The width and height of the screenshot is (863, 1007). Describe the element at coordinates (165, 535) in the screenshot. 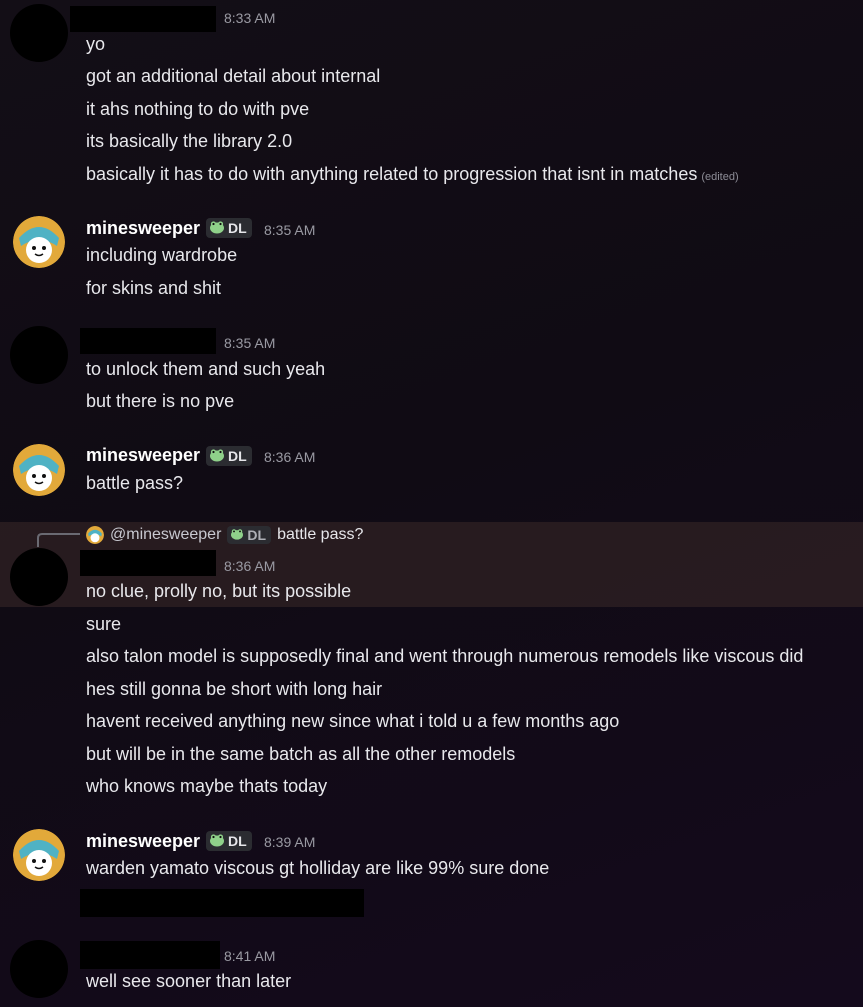

I see `reply-mention: @minesweeper` at that location.